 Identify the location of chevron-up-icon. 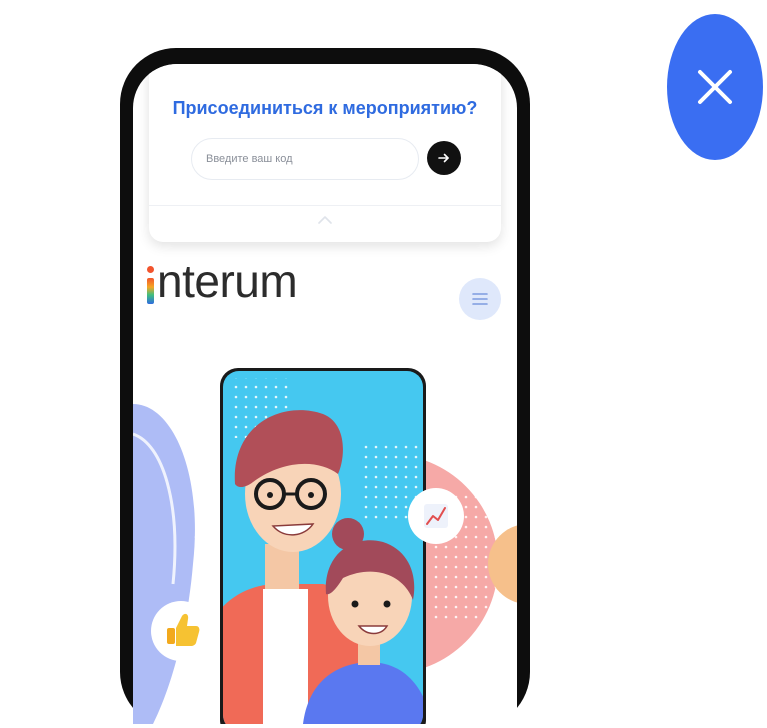
(325, 220).